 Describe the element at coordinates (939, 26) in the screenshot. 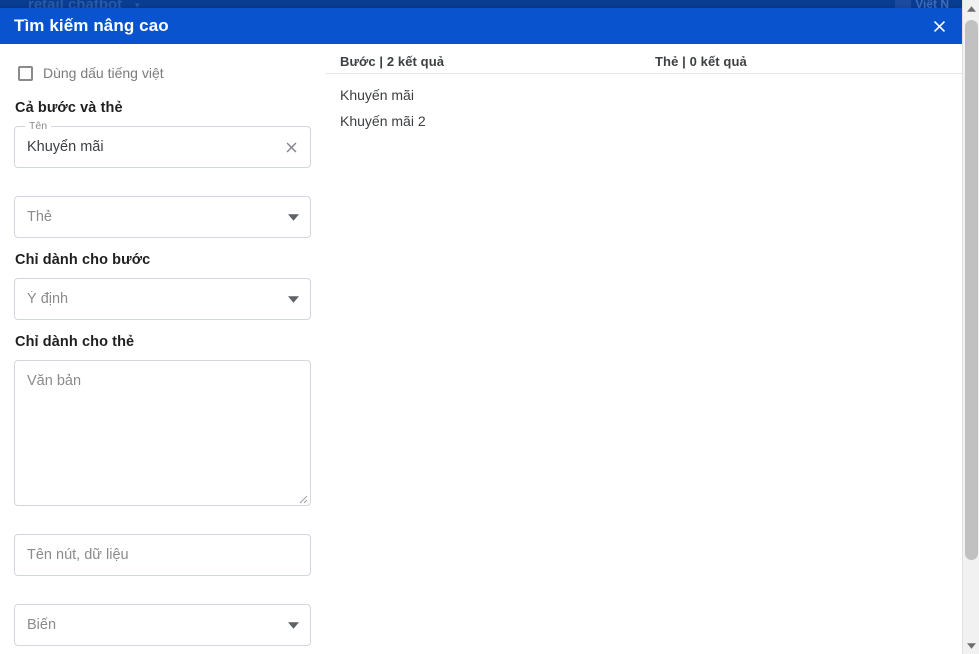

I see `close-icon` at that location.